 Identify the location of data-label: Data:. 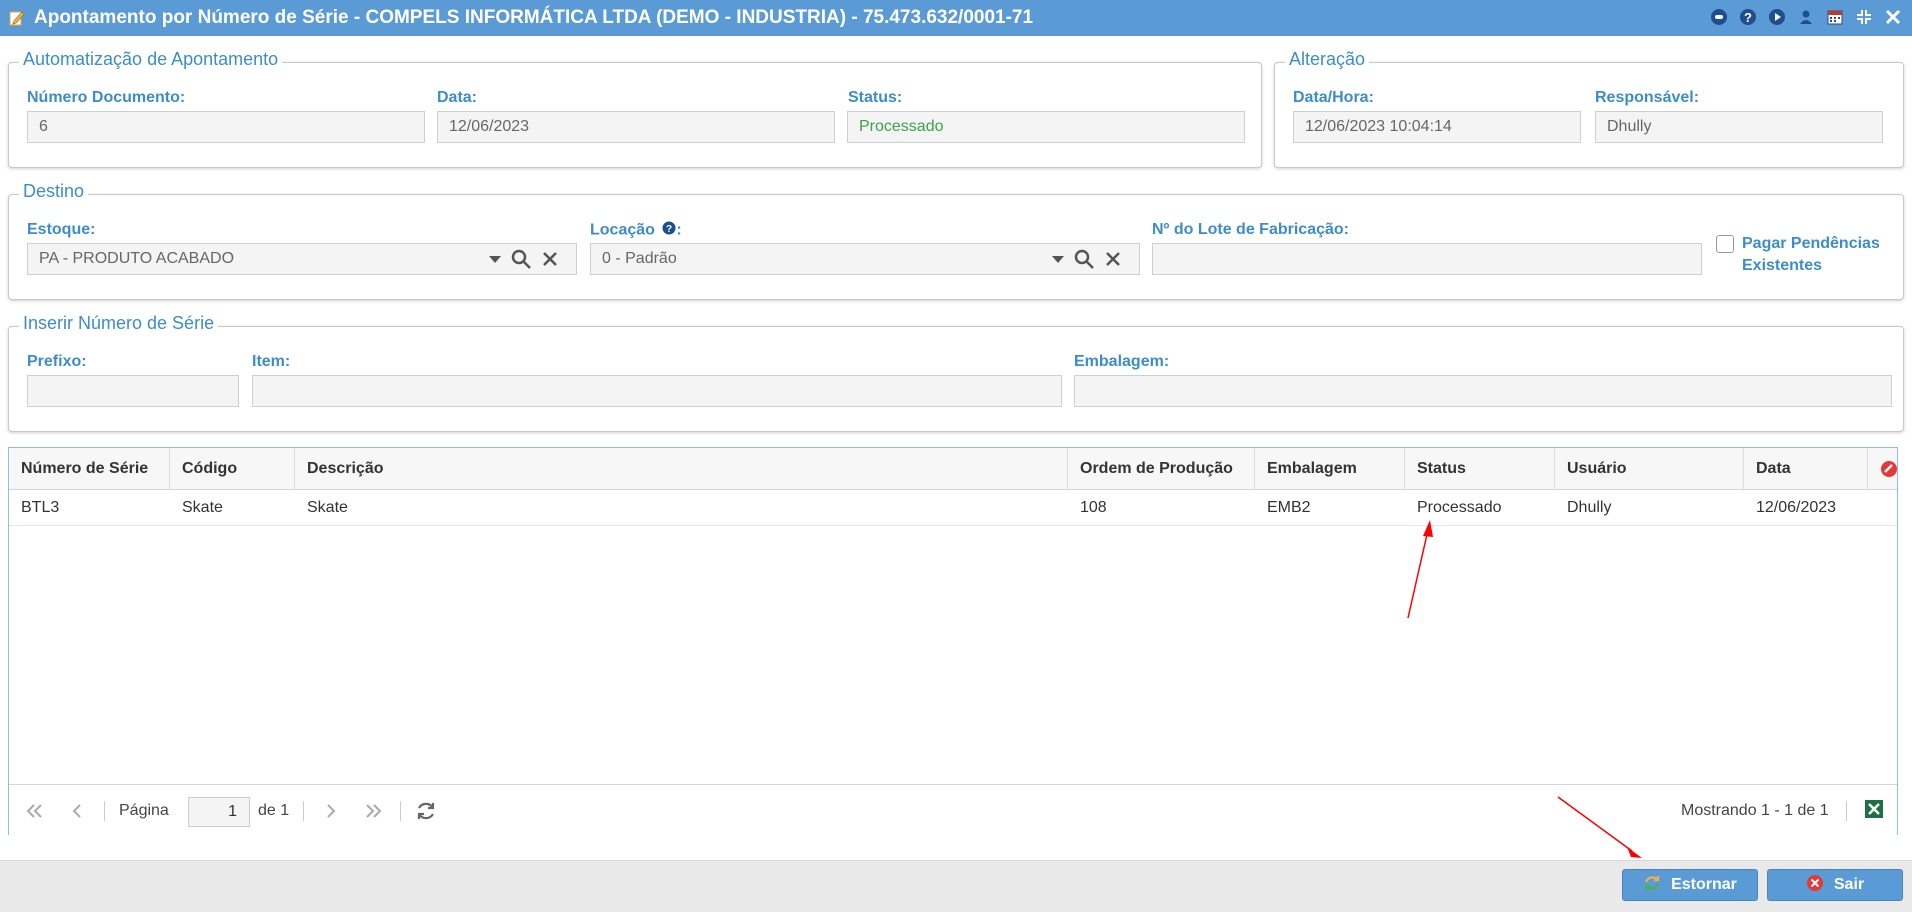
(457, 97).